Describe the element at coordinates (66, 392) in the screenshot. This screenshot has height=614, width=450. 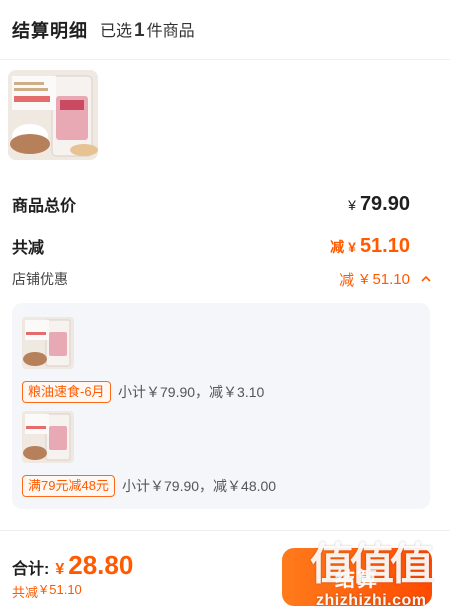
I see `promotion-tag: 粮油速食-6月` at that location.